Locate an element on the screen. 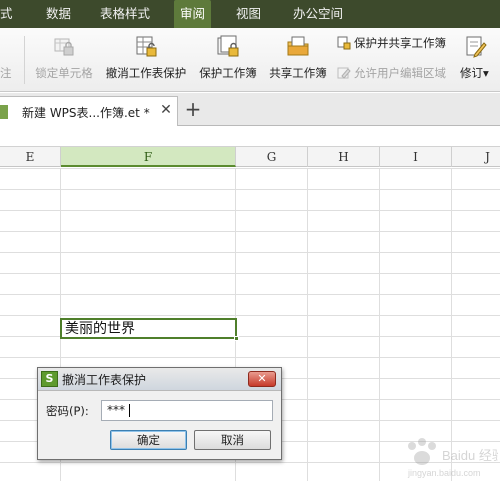 This screenshot has height=481, width=500. unprotect-sheet-button: 撤消工作表保护 is located at coordinates (146, 60).